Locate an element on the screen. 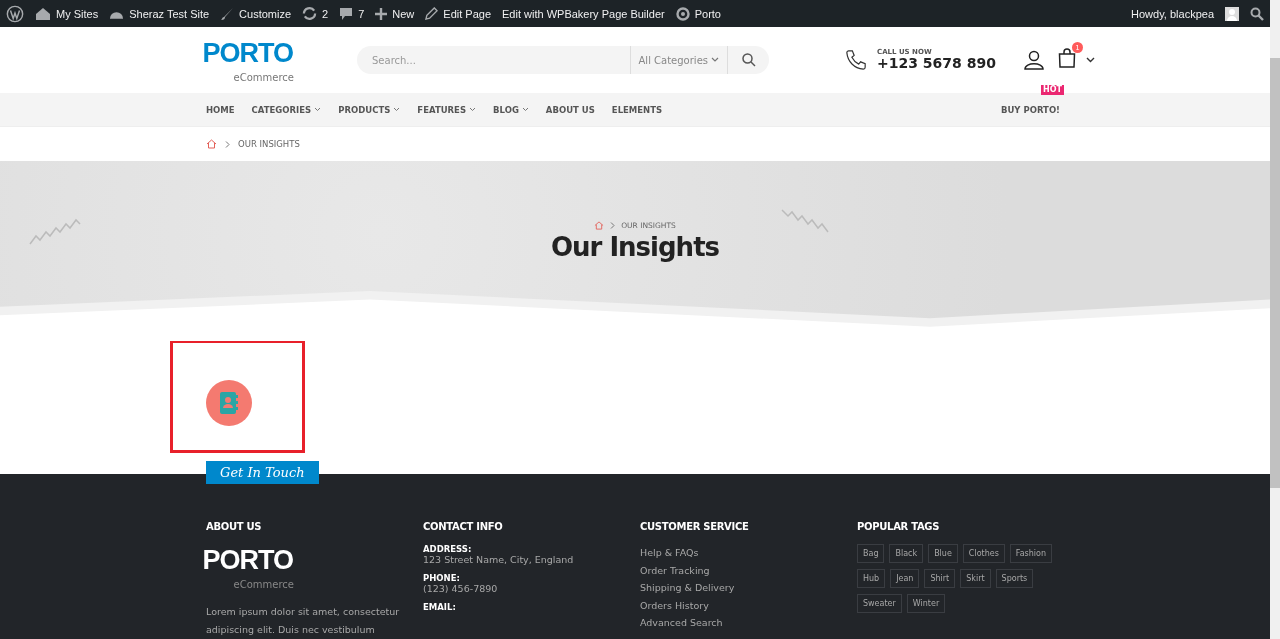  tag-link: Jean is located at coordinates (905, 579).